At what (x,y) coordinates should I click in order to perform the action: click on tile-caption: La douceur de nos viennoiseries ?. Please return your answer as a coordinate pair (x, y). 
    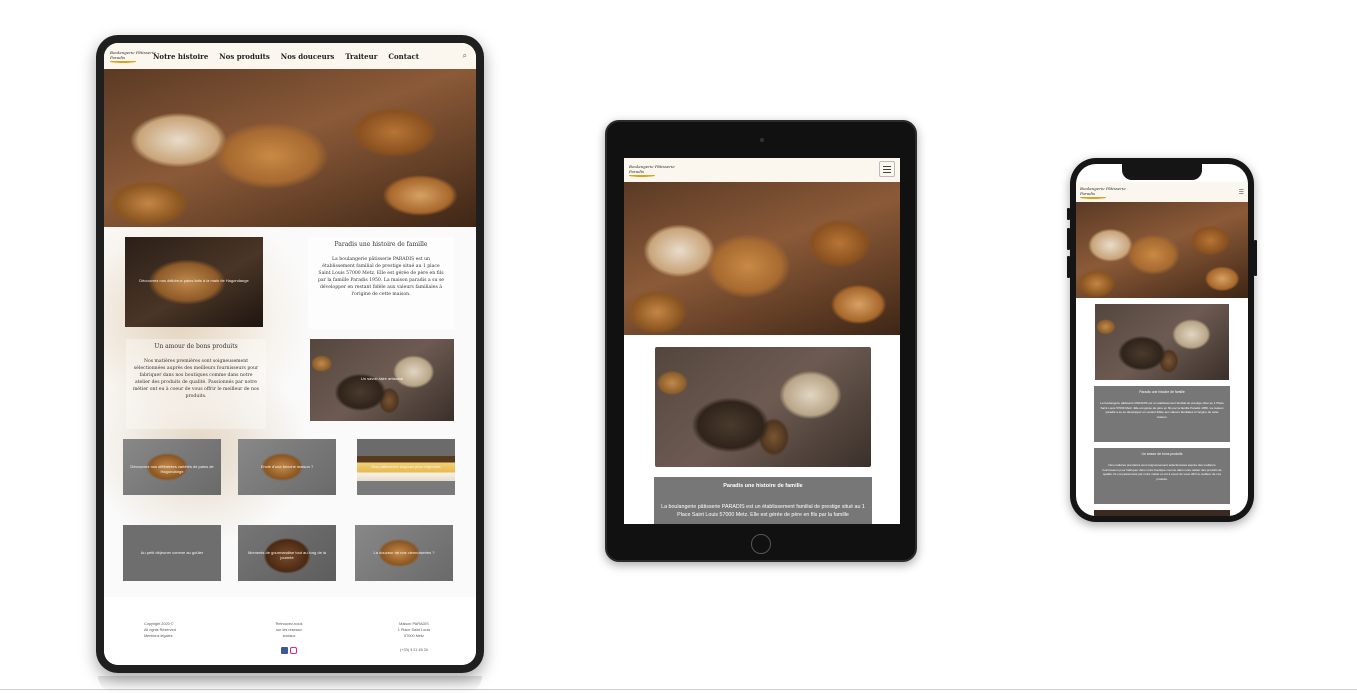
    Looking at the image, I should click on (404, 553).